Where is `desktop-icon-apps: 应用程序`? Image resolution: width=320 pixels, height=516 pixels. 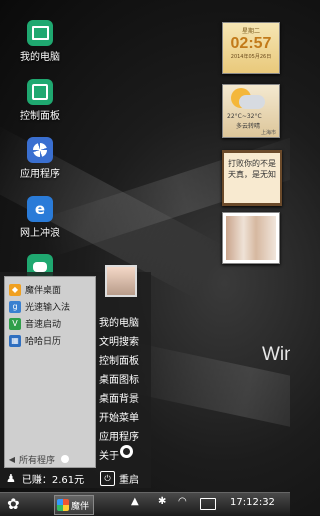 desktop-icon-apps: 应用程序 is located at coordinates (40, 158).